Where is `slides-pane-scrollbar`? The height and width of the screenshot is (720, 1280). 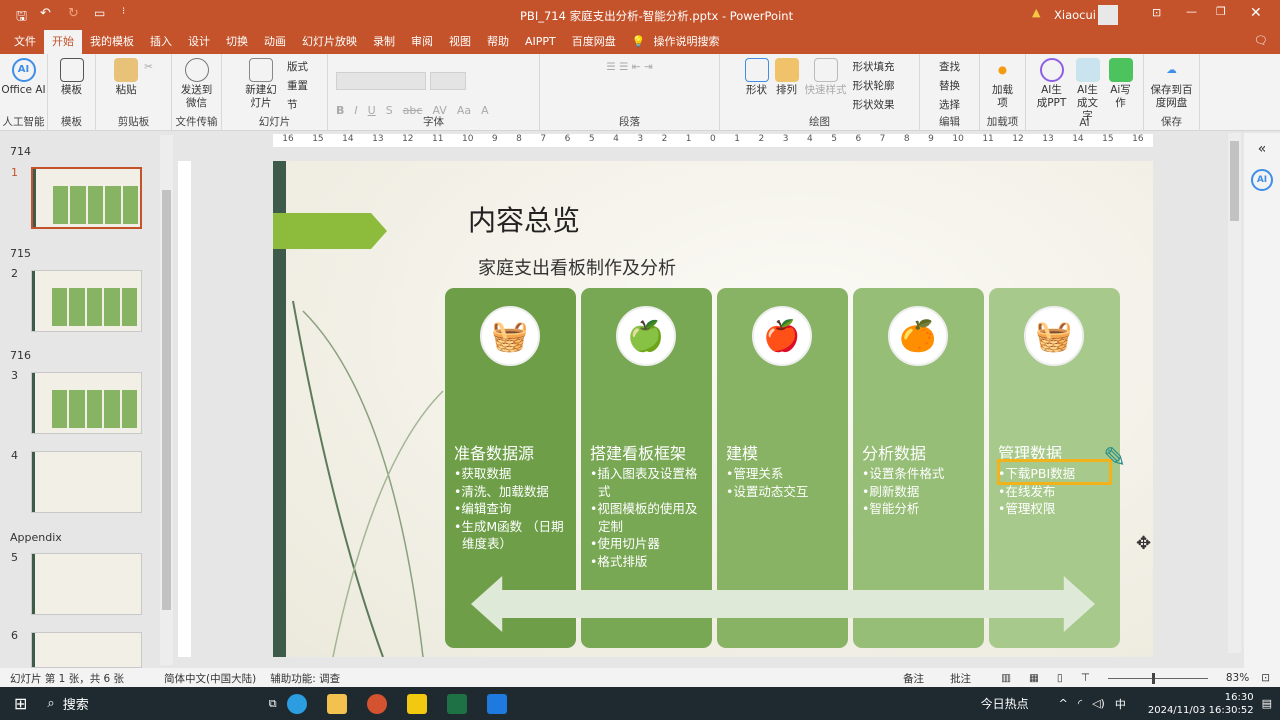
slides-pane-scrollbar is located at coordinates (166, 400).